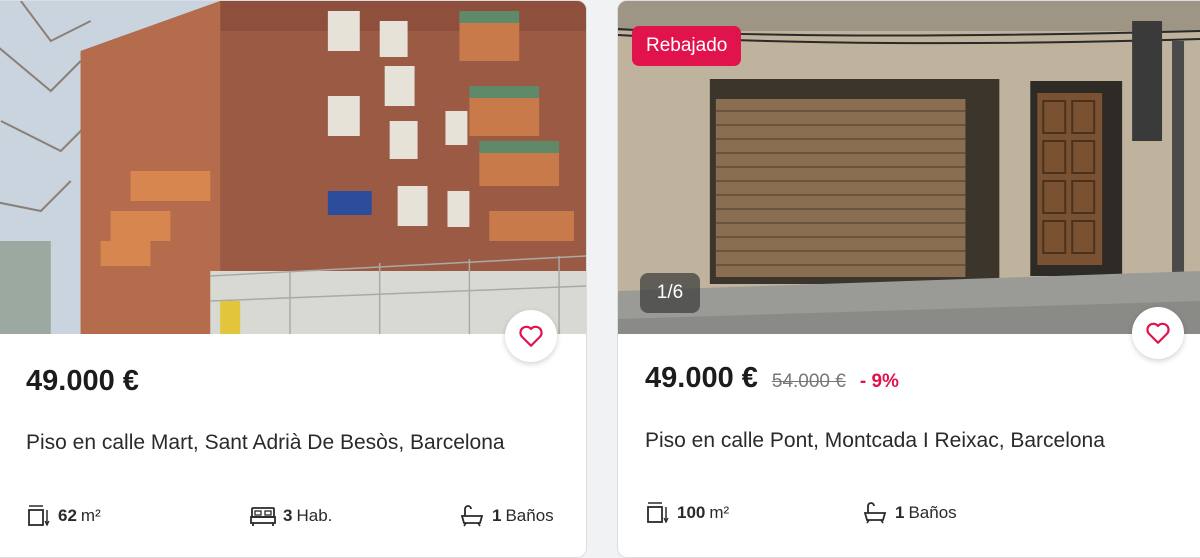 Image resolution: width=1200 pixels, height=558 pixels. I want to click on area-value: 62, so click(67, 515).